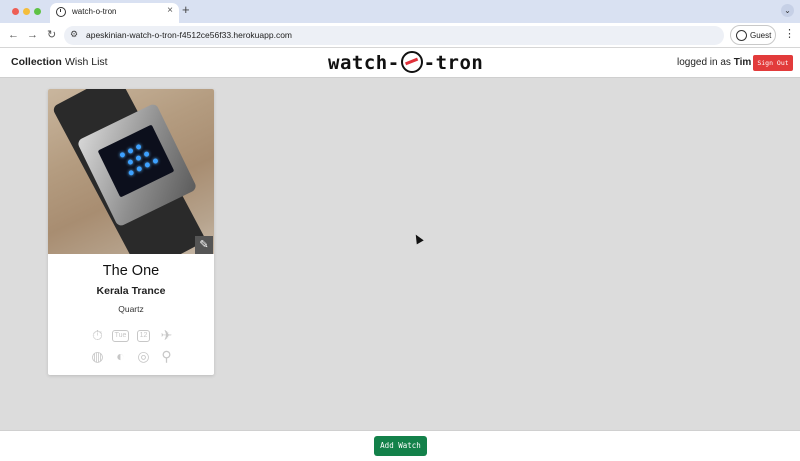 Image resolution: width=800 pixels, height=461 pixels. Describe the element at coordinates (131, 309) in the screenshot. I see `watch-movement: Quartz` at that location.